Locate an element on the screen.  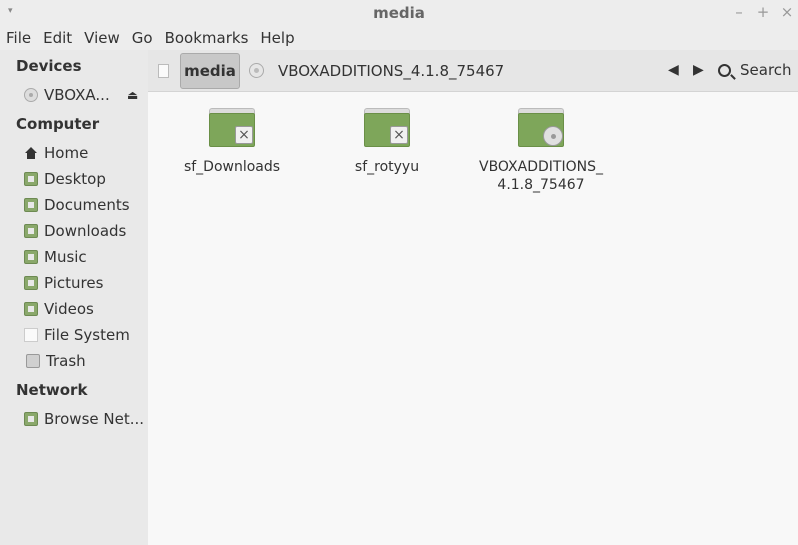
breadcrumb-media: media is located at coordinates (210, 71).